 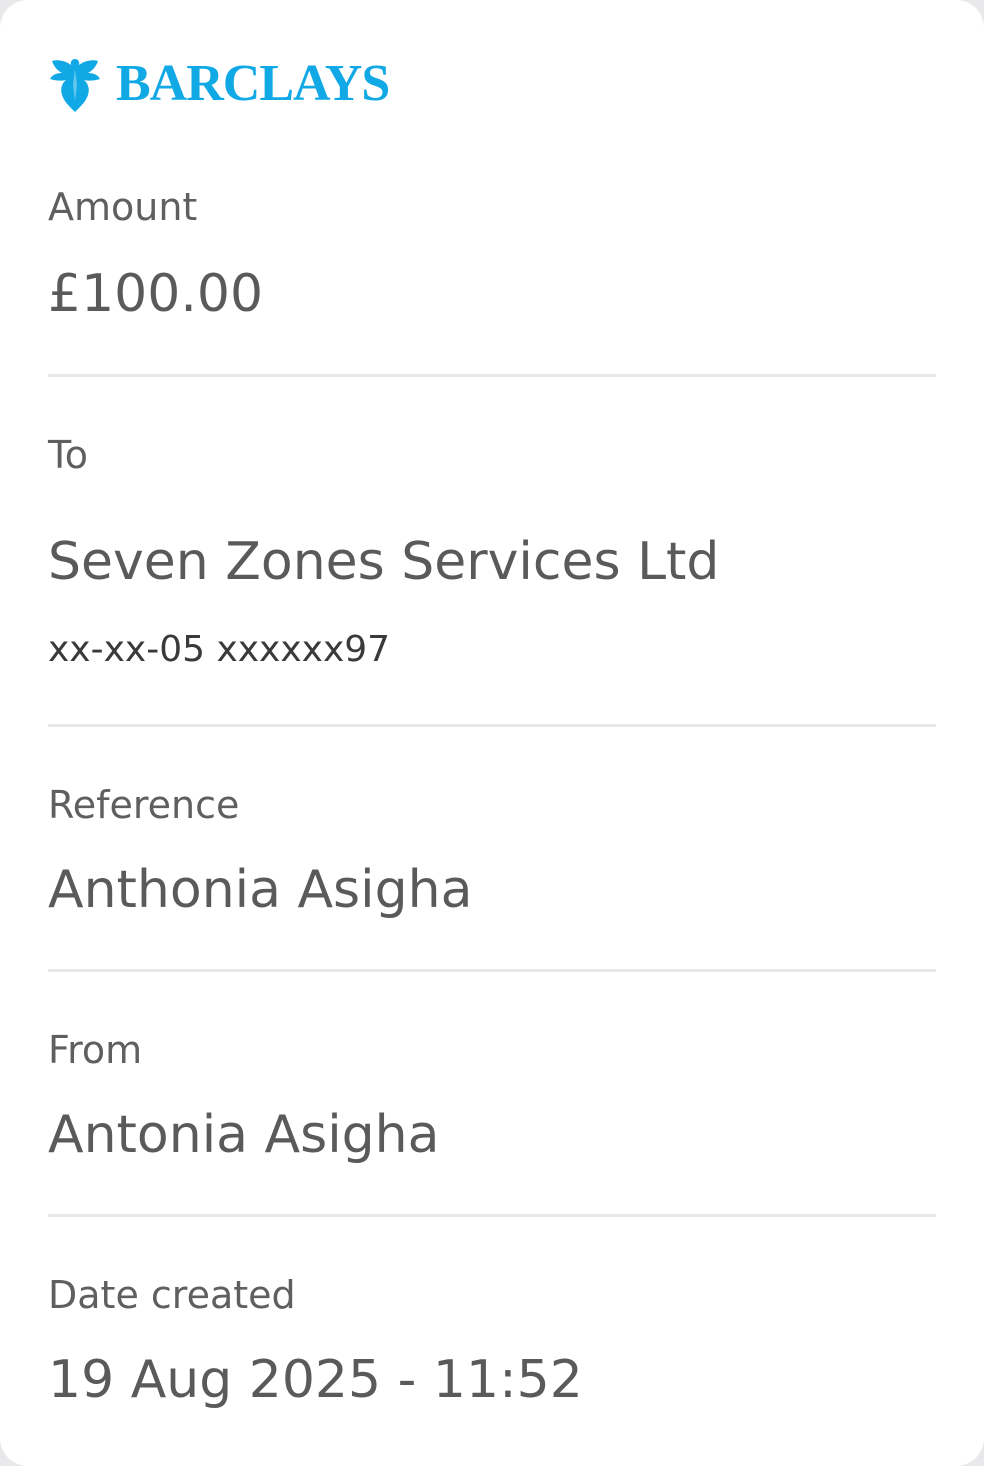 I want to click on brand-name: BARCLAYS, so click(x=253, y=83).